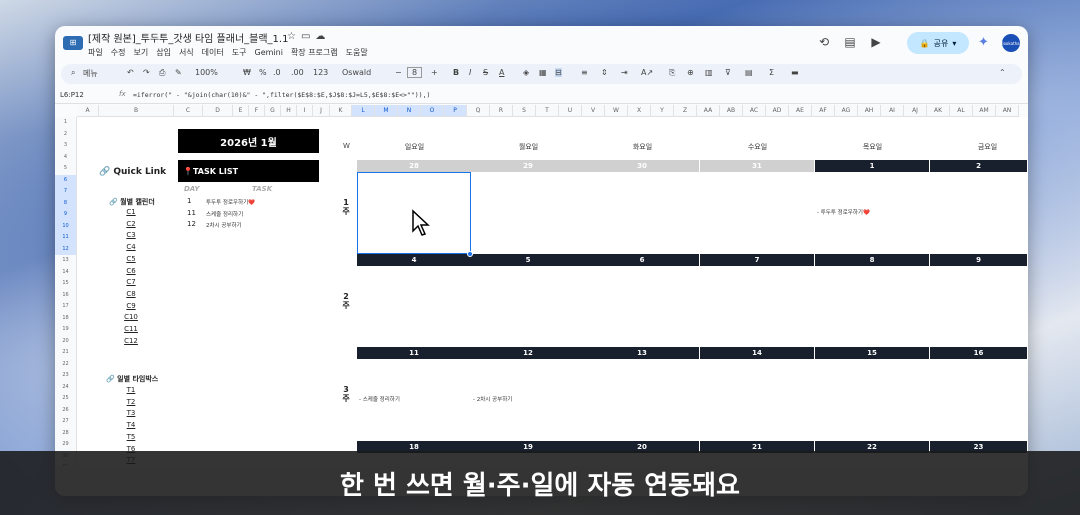 Image resolution: width=1080 pixels, height=515 pixels. Describe the element at coordinates (131, 224) in the screenshot. I see `month-link: C2` at that location.